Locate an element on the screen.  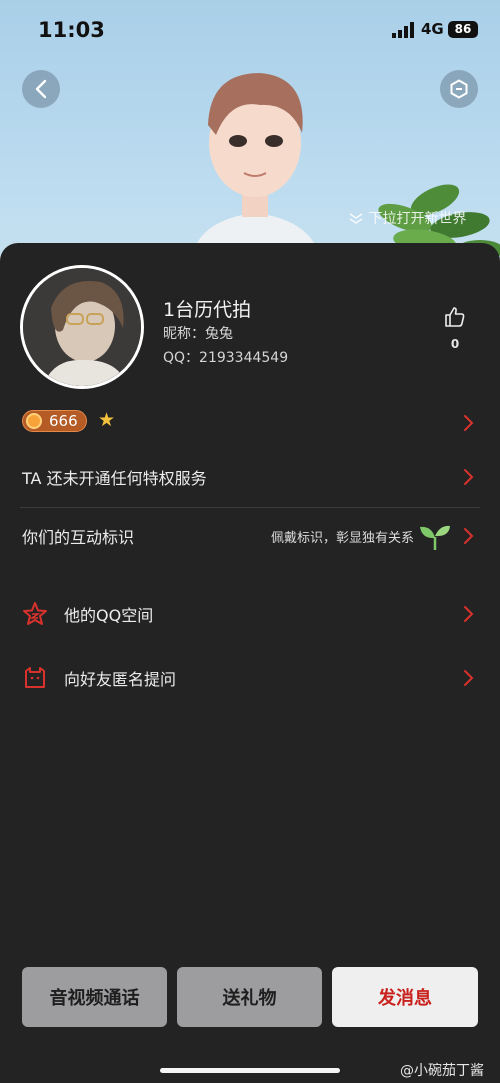
level-badge: 666 is located at coordinates (54, 421).